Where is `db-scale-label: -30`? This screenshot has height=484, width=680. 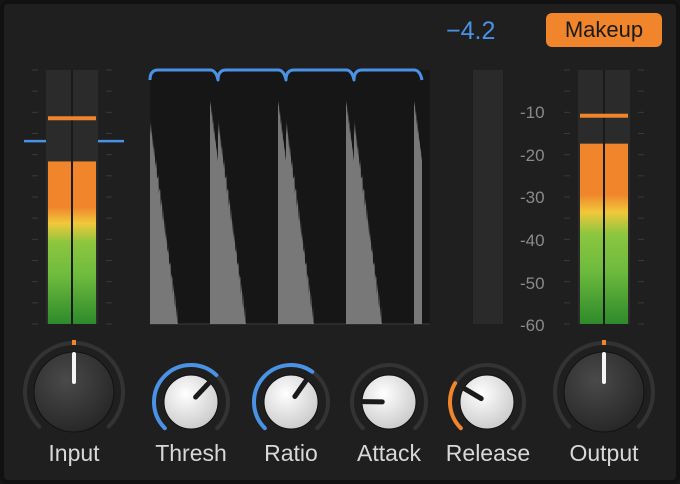
db-scale-label: -30 is located at coordinates (532, 197).